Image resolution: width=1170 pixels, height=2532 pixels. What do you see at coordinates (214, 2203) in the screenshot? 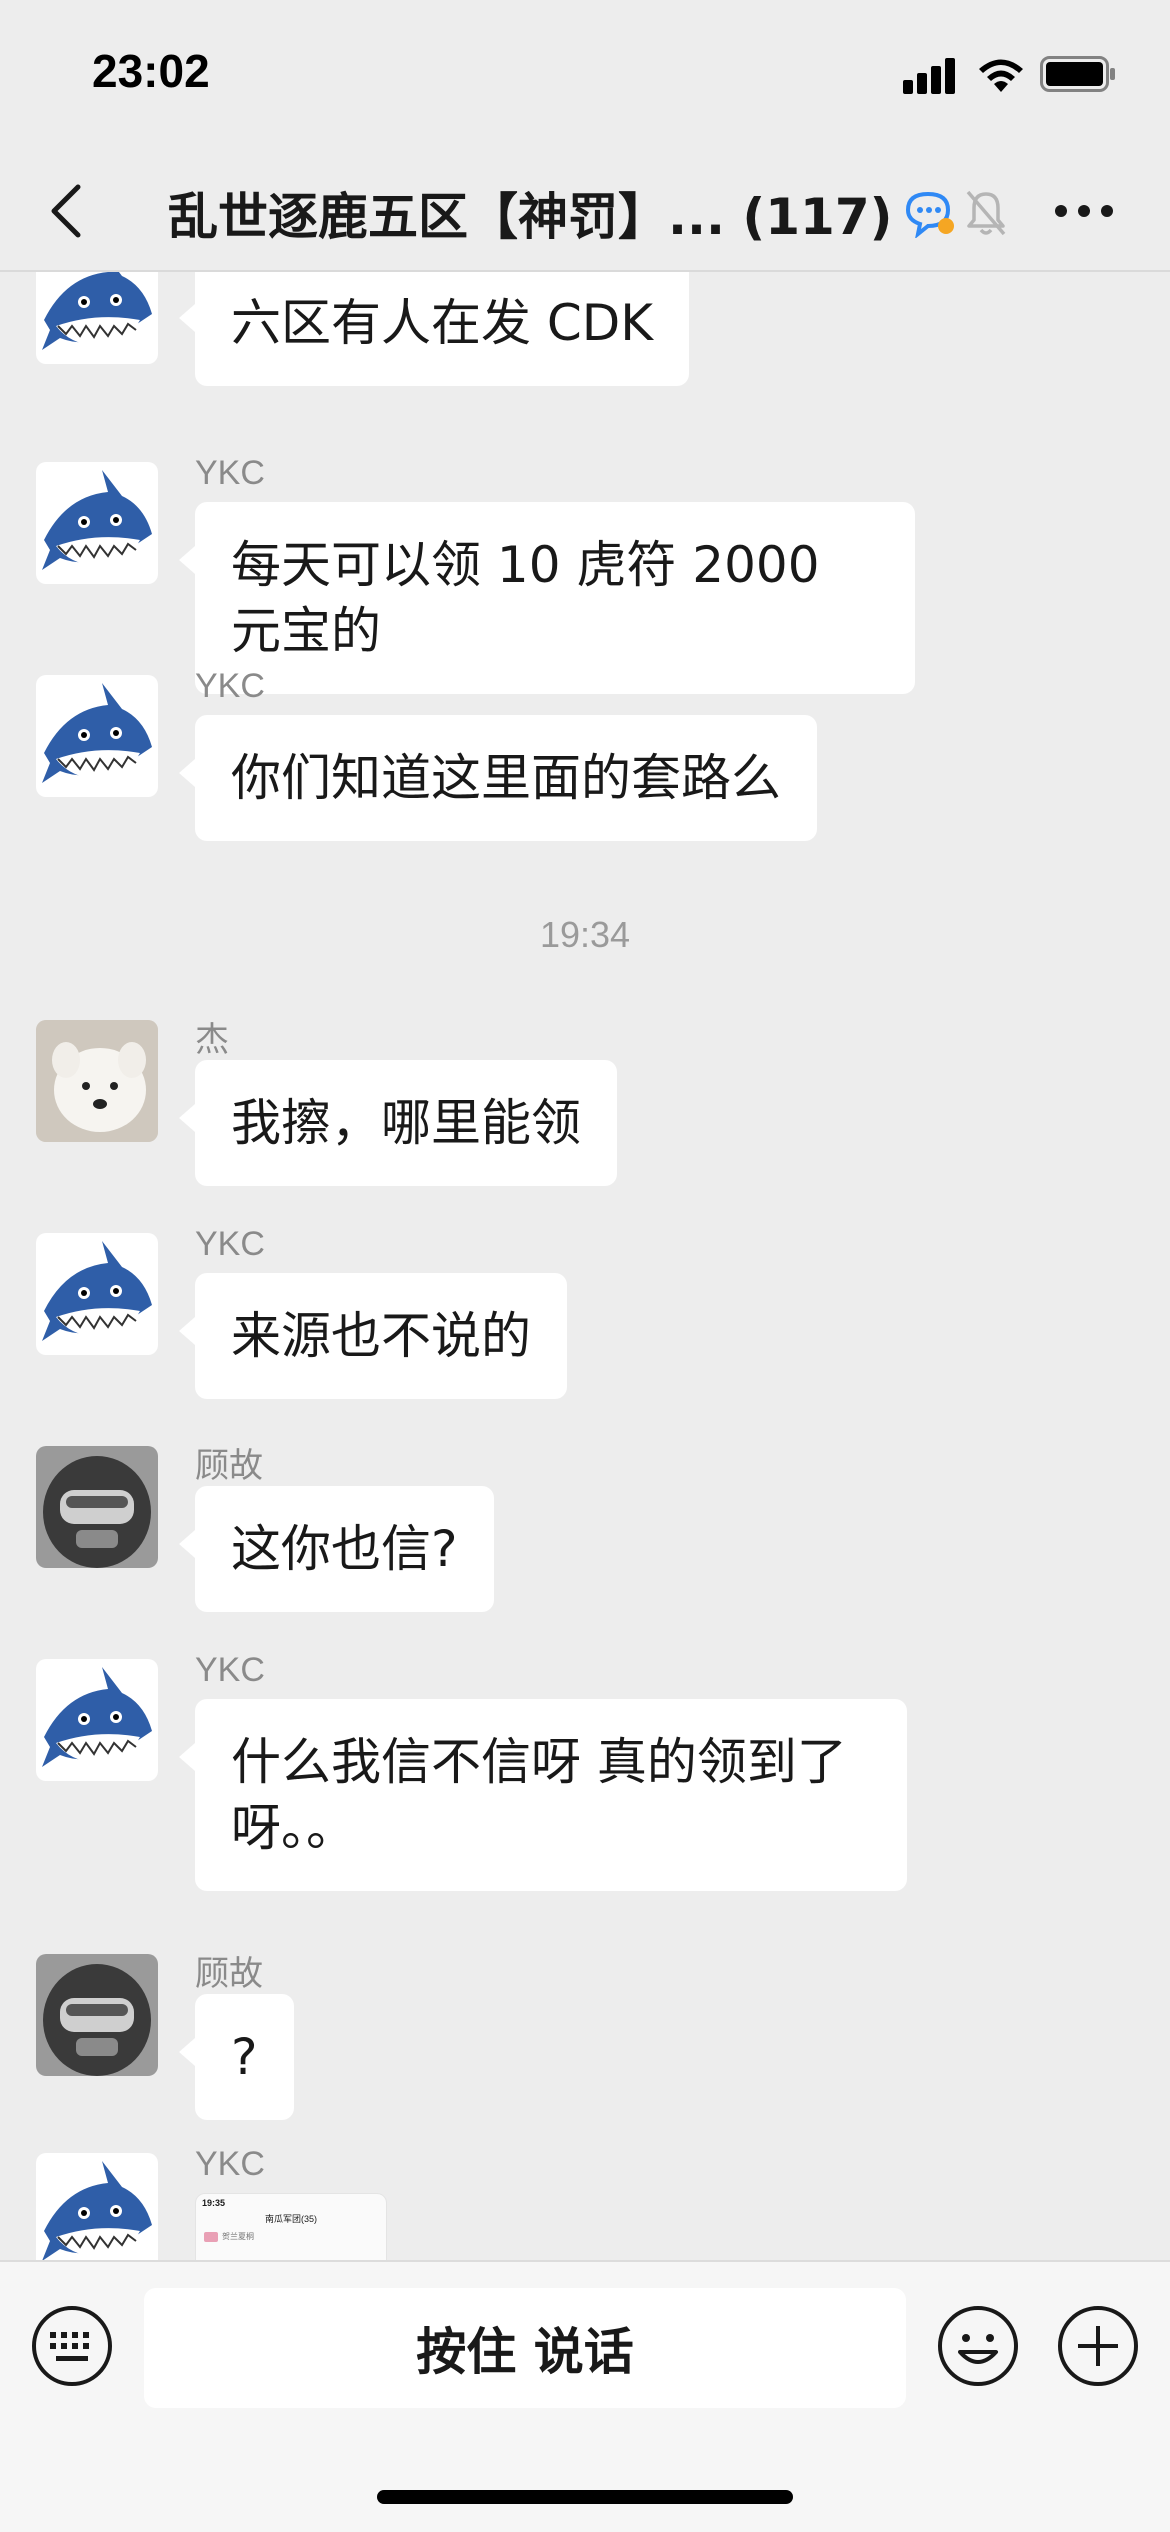
I see `thumb-time: 19:35` at bounding box center [214, 2203].